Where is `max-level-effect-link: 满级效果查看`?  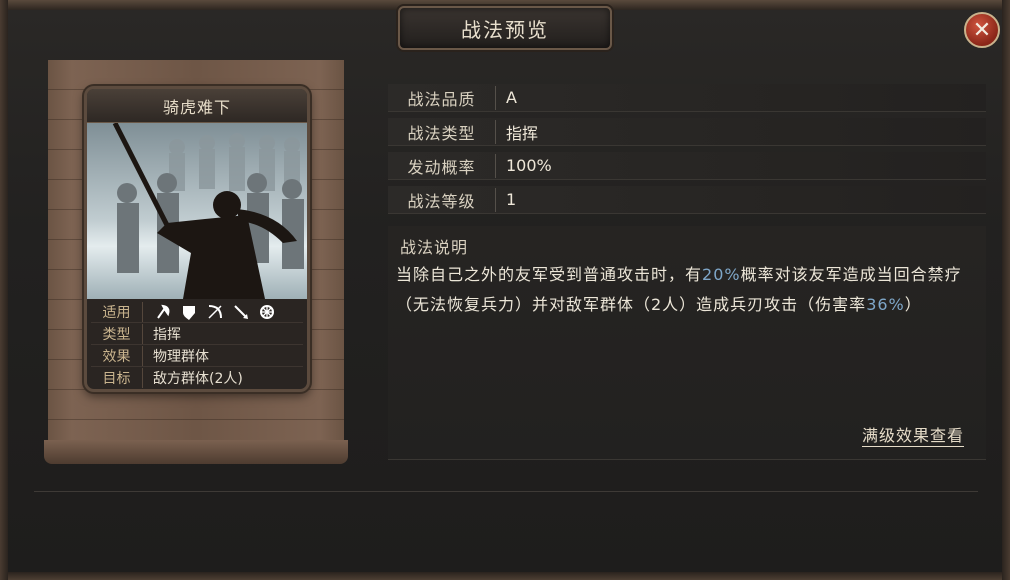
max-level-effect-link: 满级效果查看 is located at coordinates (912, 434).